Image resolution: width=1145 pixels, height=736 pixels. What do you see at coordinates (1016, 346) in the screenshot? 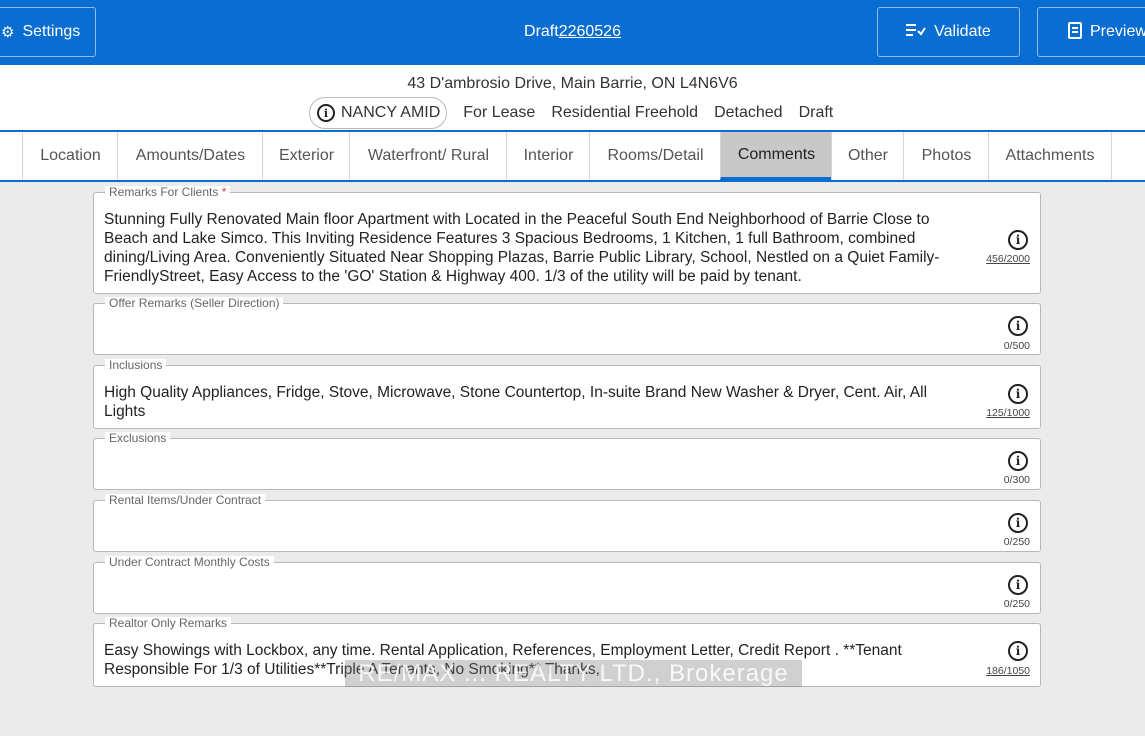
I see `char-count: 0/500` at bounding box center [1016, 346].